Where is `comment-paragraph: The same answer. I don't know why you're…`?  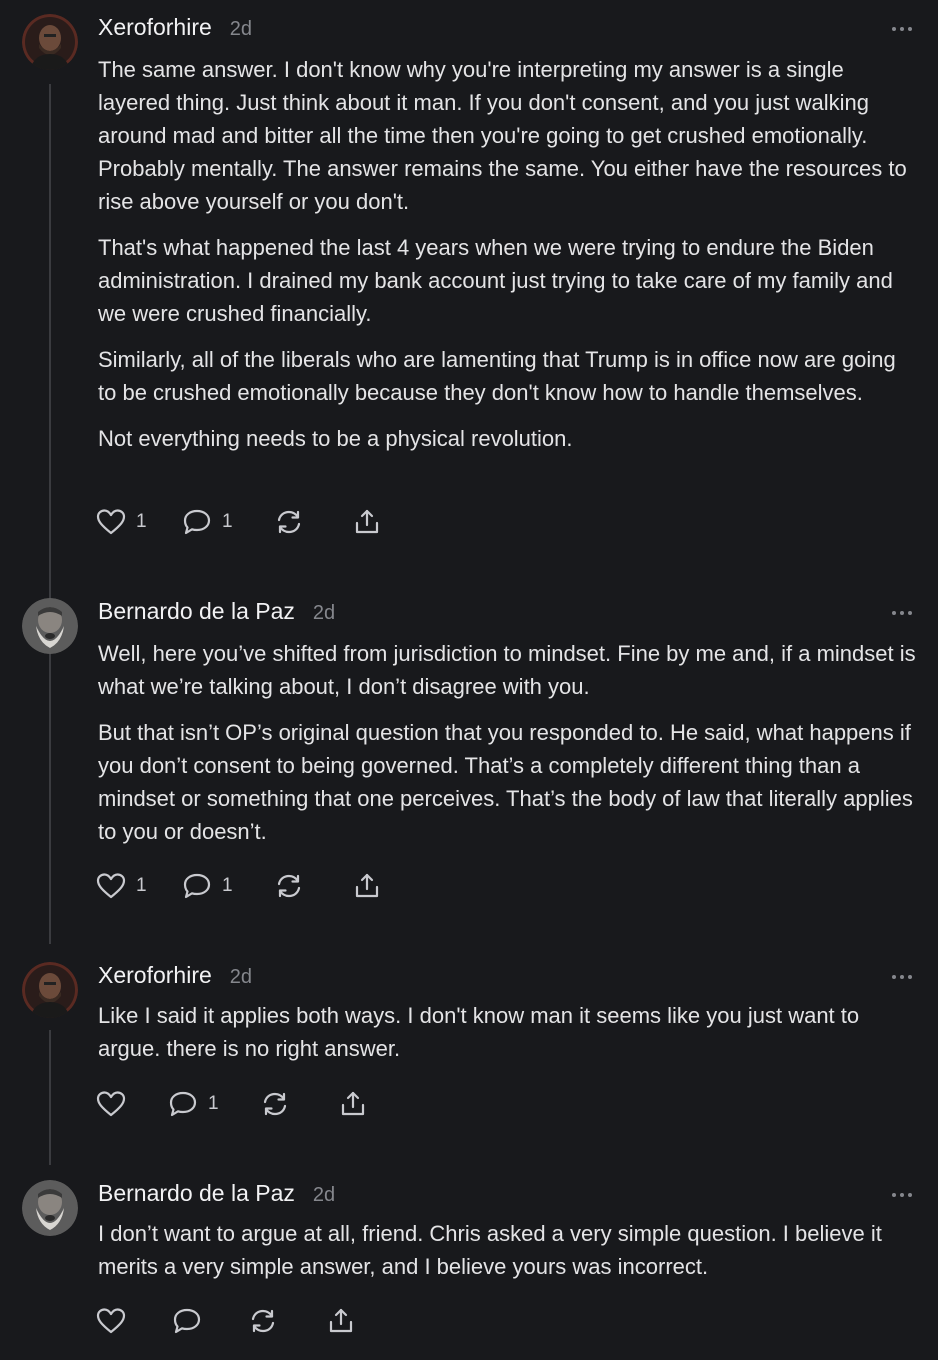
comment-paragraph: The same answer. I don't know why you're… is located at coordinates (502, 135).